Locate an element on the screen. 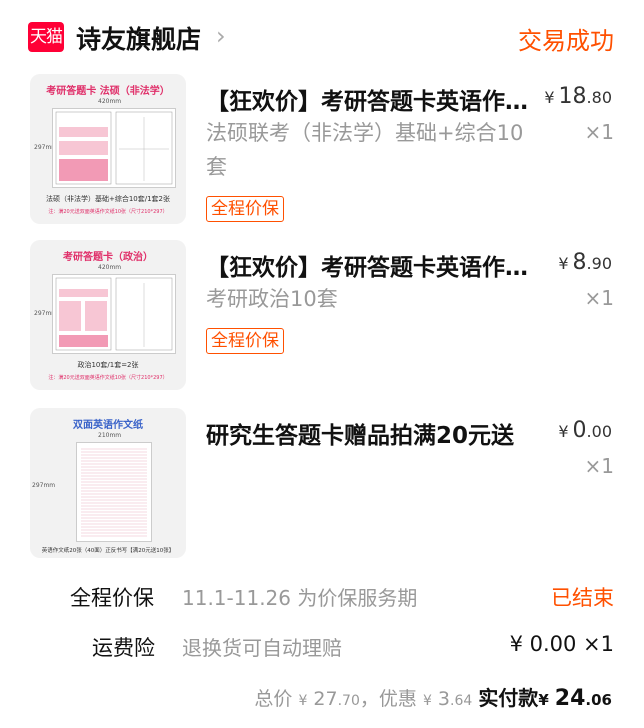  thumb-caption: 英语作文纸20张（40面）正反书写【满20元送10张】 is located at coordinates (108, 551).